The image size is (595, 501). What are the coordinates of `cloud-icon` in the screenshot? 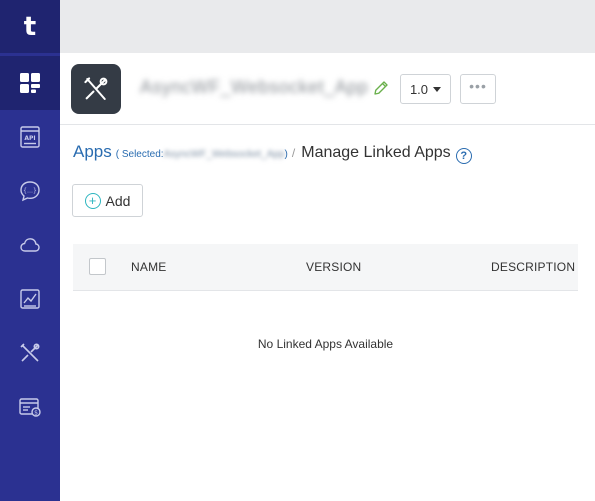 It's located at (30, 245).